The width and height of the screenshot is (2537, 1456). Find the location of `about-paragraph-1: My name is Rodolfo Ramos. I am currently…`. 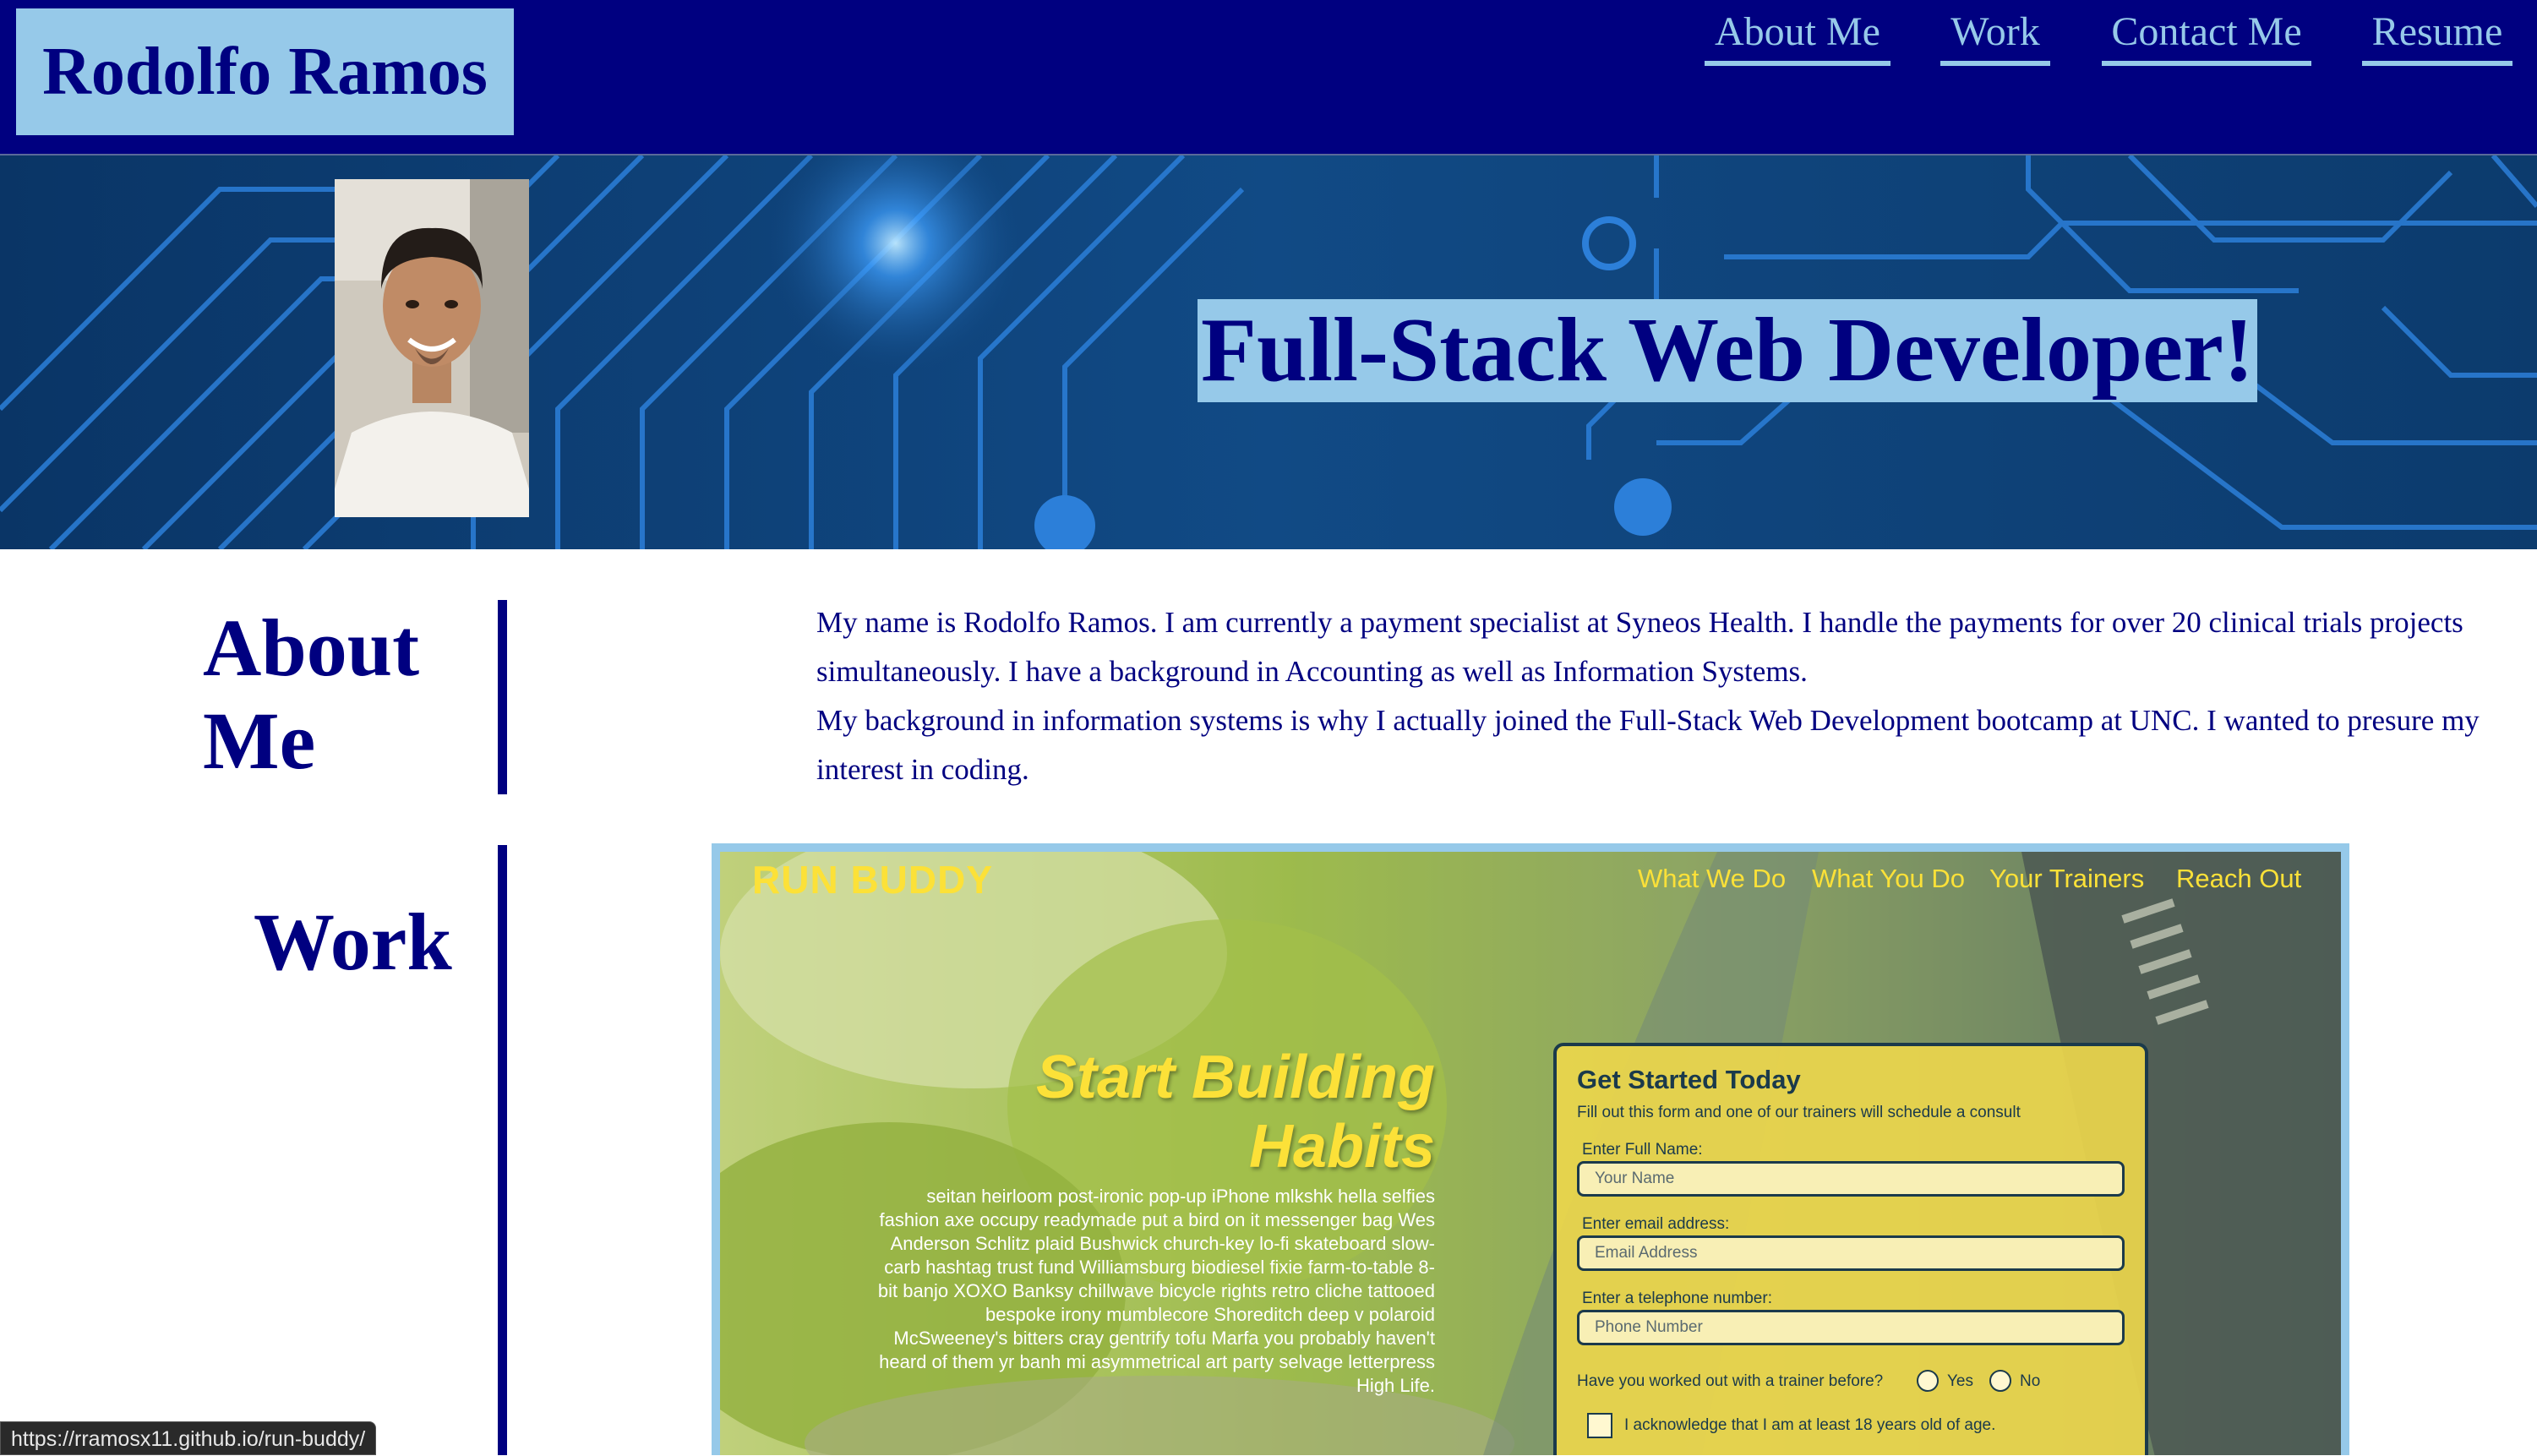

about-paragraph-1: My name is Rodolfo Ramos. I am currently… is located at coordinates (1639, 647).